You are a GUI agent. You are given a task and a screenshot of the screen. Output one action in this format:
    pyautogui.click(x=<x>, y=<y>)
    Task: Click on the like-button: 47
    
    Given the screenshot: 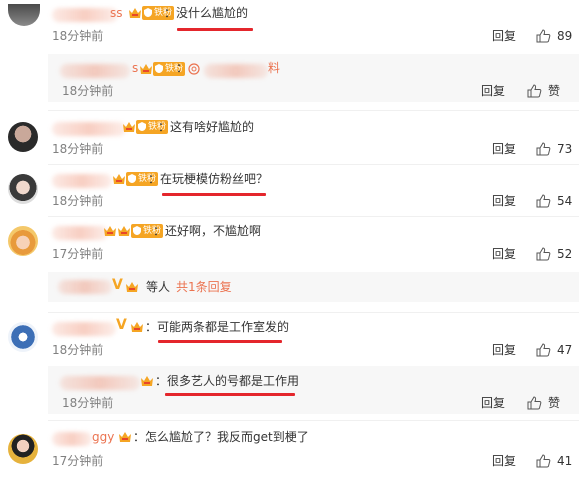 What is the action you would take?
    pyautogui.click(x=555, y=350)
    